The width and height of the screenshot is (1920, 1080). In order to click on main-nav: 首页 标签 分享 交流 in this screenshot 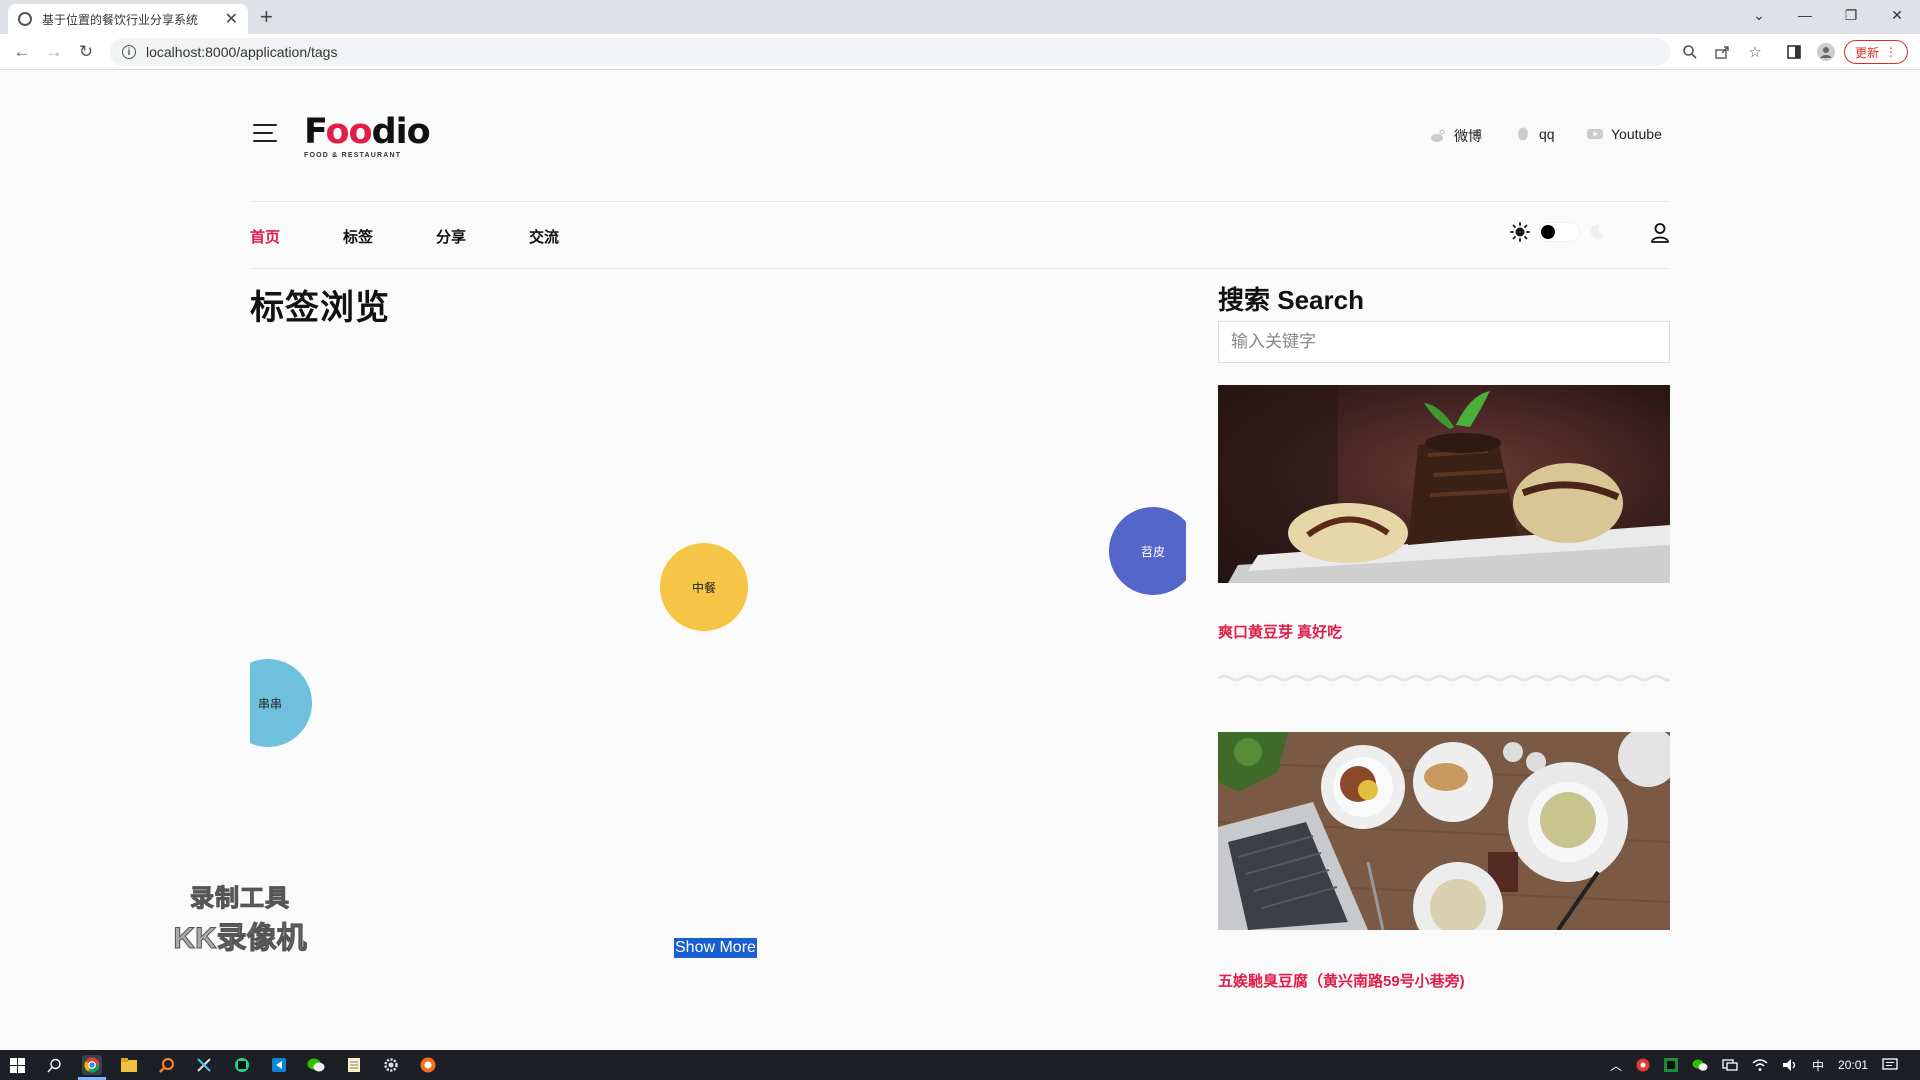, I will do `click(436, 236)`.